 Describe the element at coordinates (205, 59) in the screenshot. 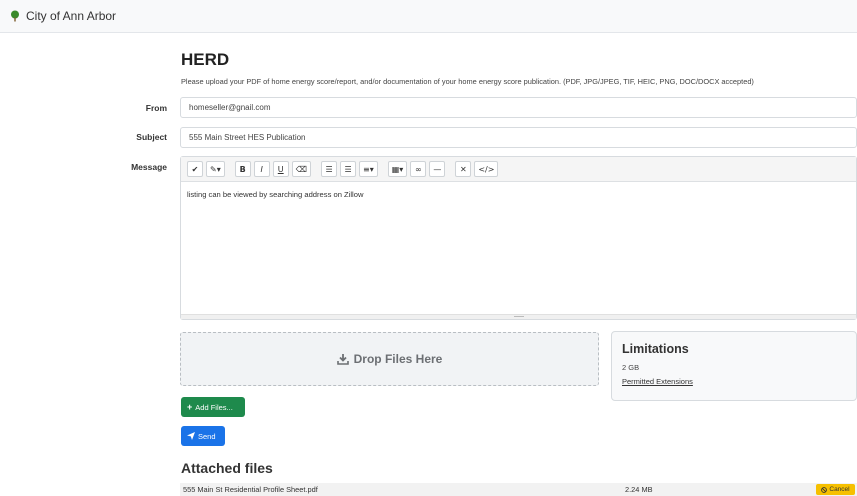

I see `page-title: HERD` at that location.